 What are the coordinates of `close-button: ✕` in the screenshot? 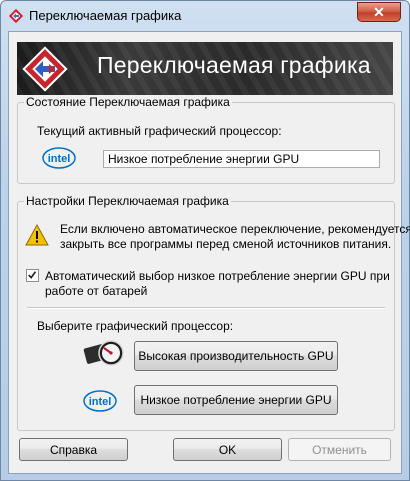 It's located at (379, 12).